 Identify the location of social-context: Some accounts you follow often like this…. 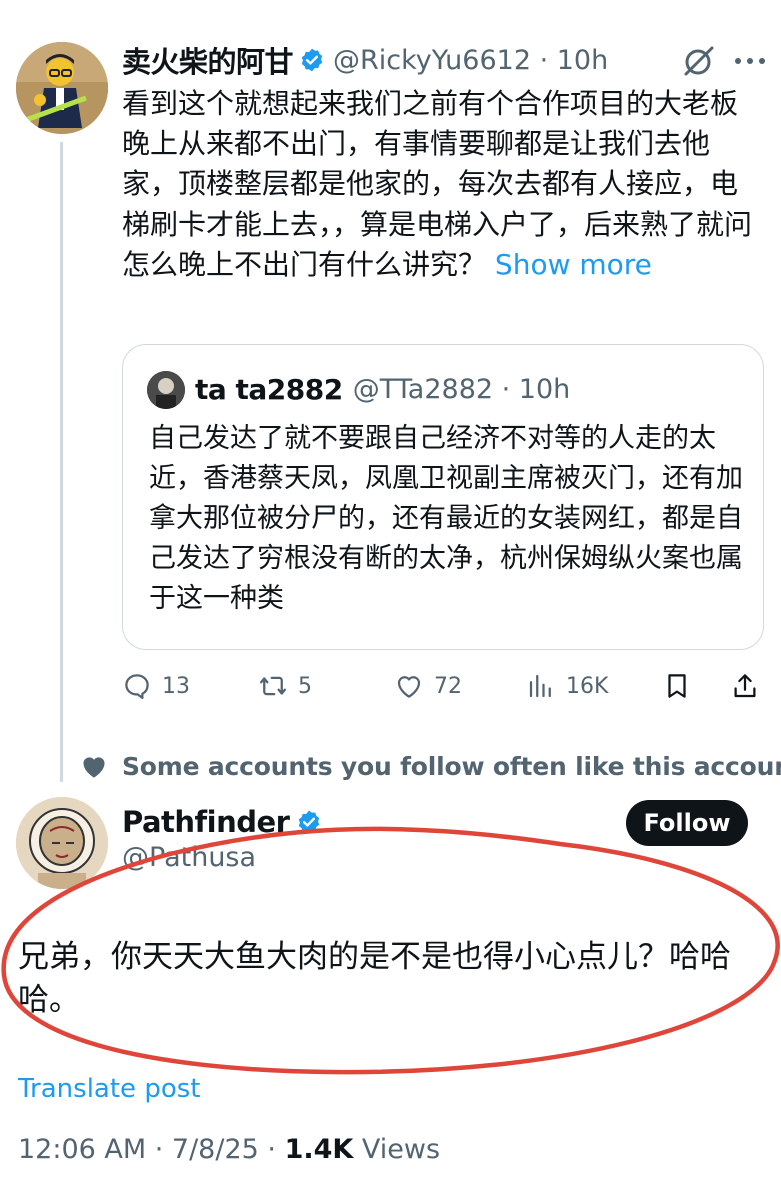
(430, 766).